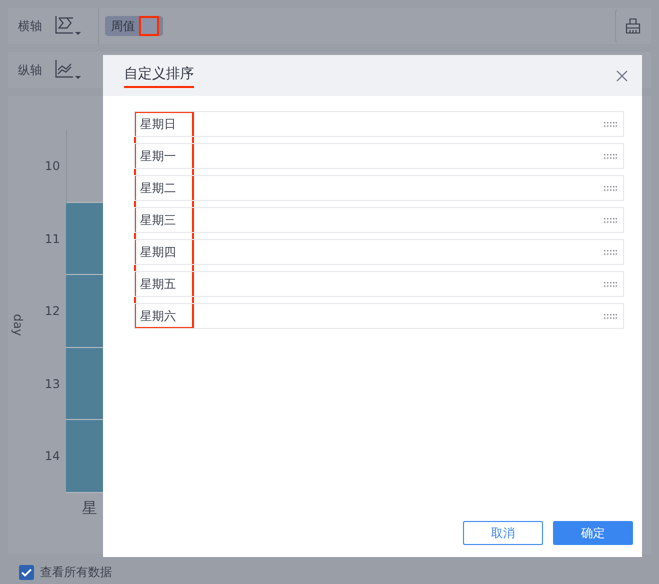  I want to click on axis-tick-label: 13, so click(52, 384).